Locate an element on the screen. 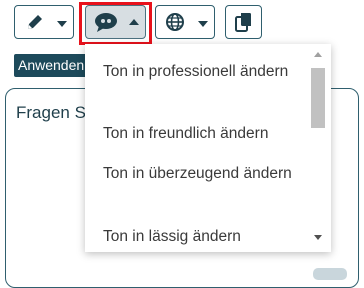 Image resolution: width=364 pixels, height=288 pixels. send-button is located at coordinates (330, 274).